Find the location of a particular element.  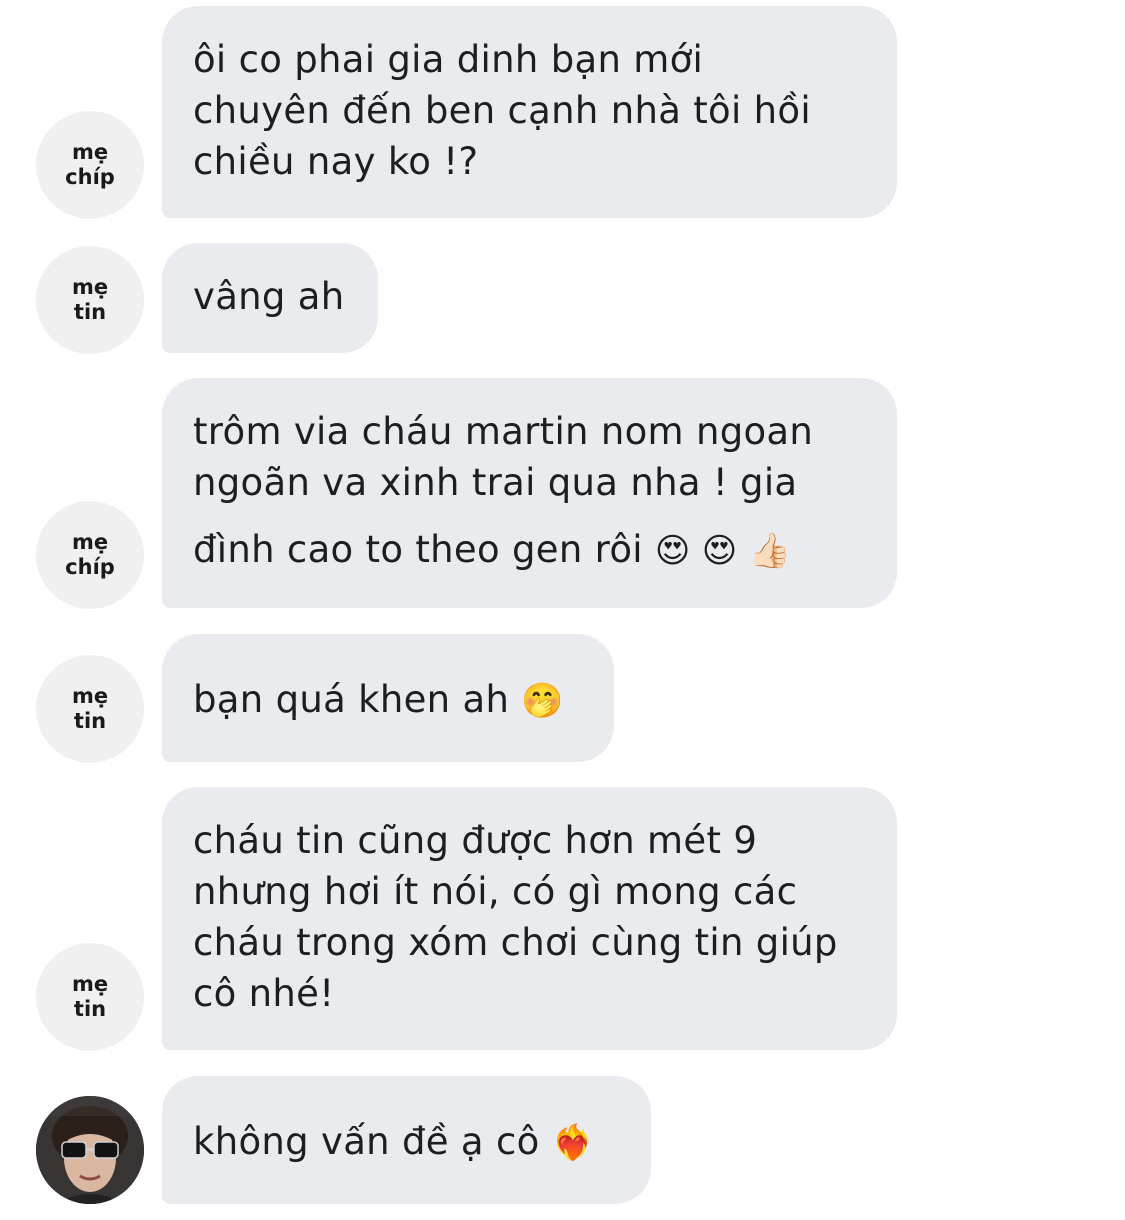

emoji-heart-eyes-icon: 😍 😍 👍🏻 is located at coordinates (723, 551).